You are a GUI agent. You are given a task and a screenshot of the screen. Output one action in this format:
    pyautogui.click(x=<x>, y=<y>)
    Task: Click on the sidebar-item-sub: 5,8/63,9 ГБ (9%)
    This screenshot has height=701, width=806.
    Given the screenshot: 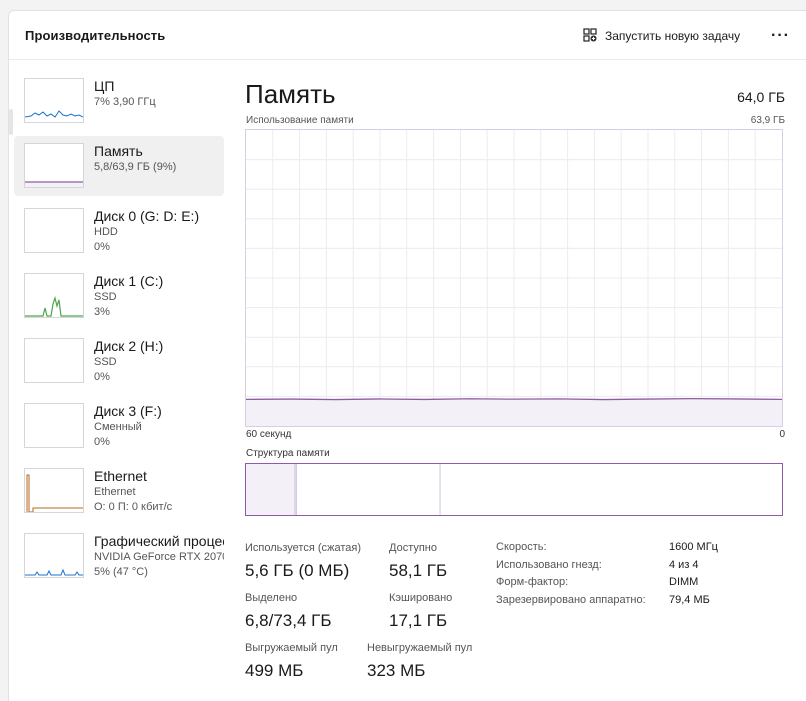 What is the action you would take?
    pyautogui.click(x=135, y=167)
    